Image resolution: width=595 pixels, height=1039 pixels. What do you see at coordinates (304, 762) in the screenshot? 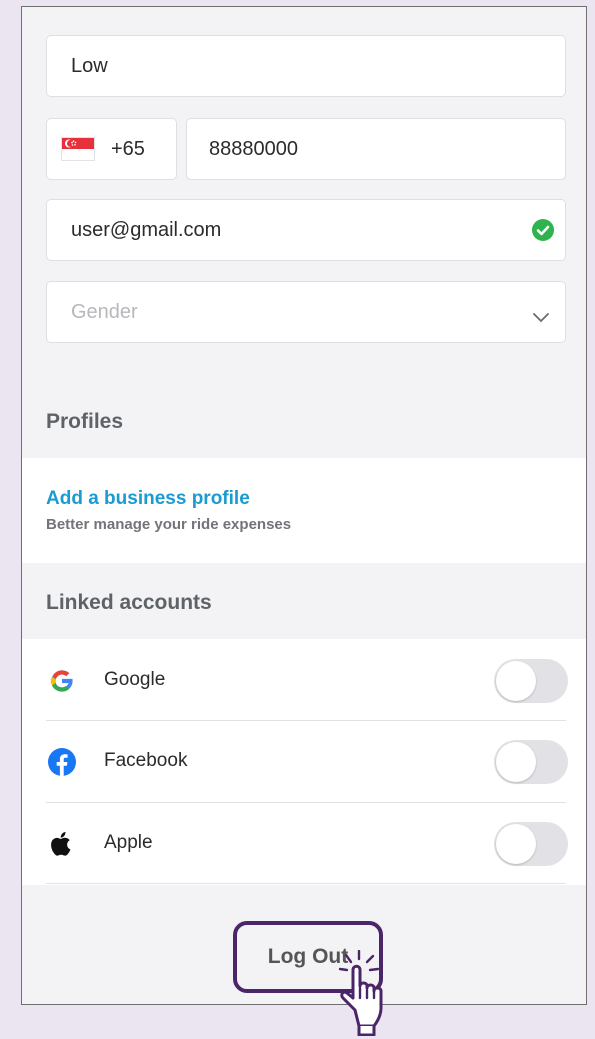
I see `linked-account-facebook: Facebook` at bounding box center [304, 762].